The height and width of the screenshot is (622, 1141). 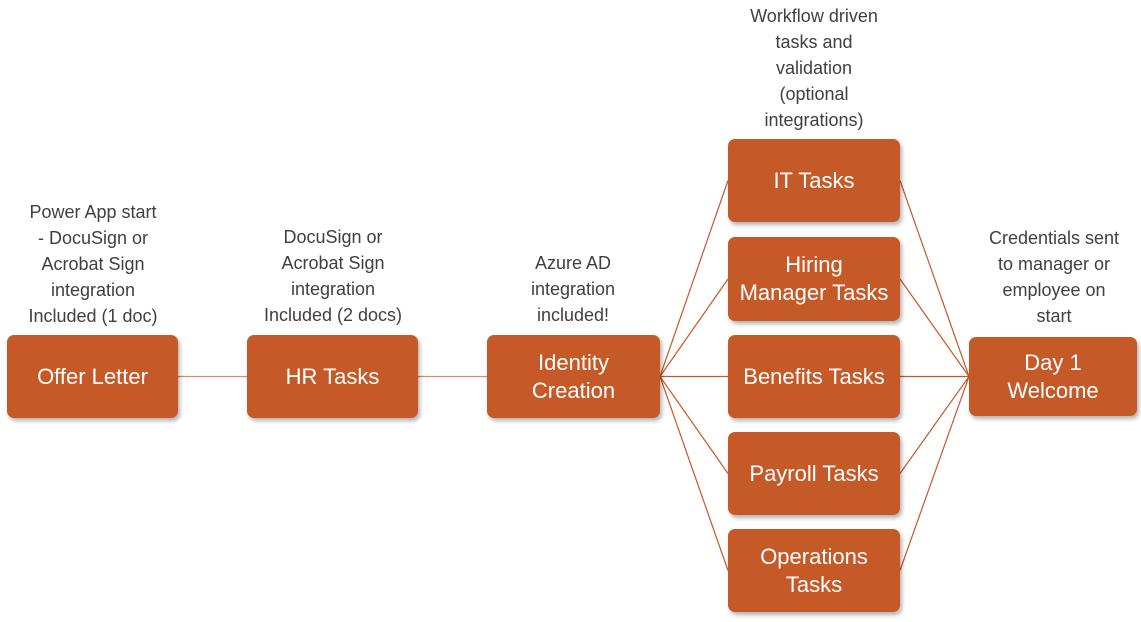 What do you see at coordinates (814, 42) in the screenshot?
I see `annotation-line: tasks and` at bounding box center [814, 42].